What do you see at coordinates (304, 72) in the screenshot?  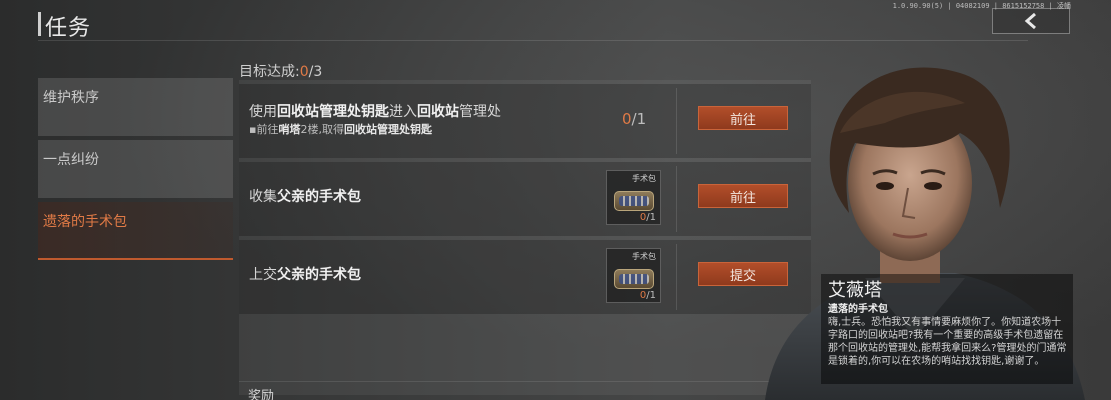 I see `goal-done: 0` at bounding box center [304, 72].